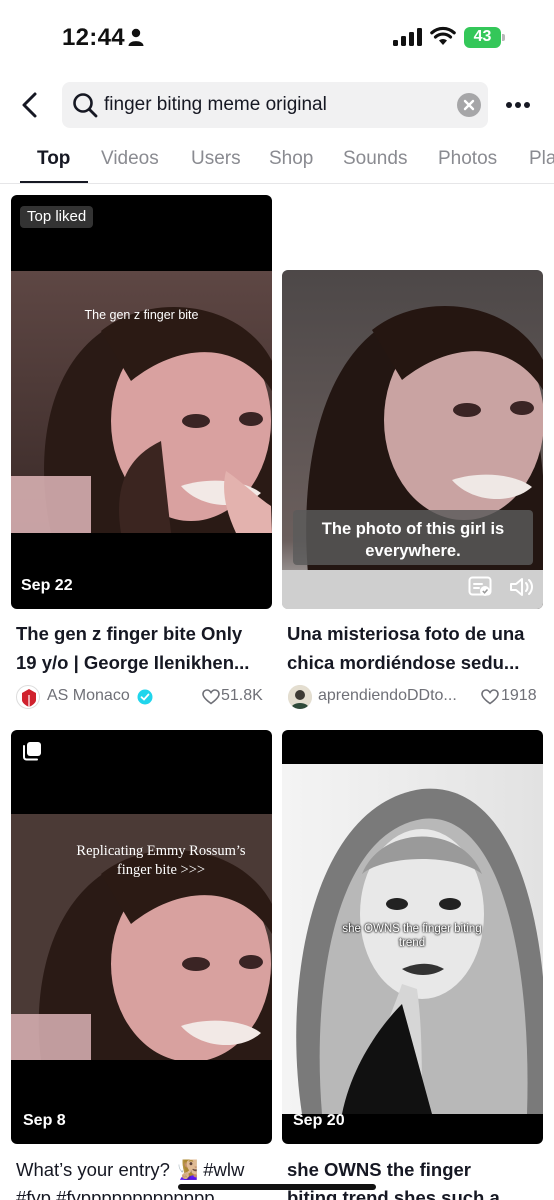 This screenshot has width=554, height=1200. I want to click on clear-search-button, so click(469, 105).